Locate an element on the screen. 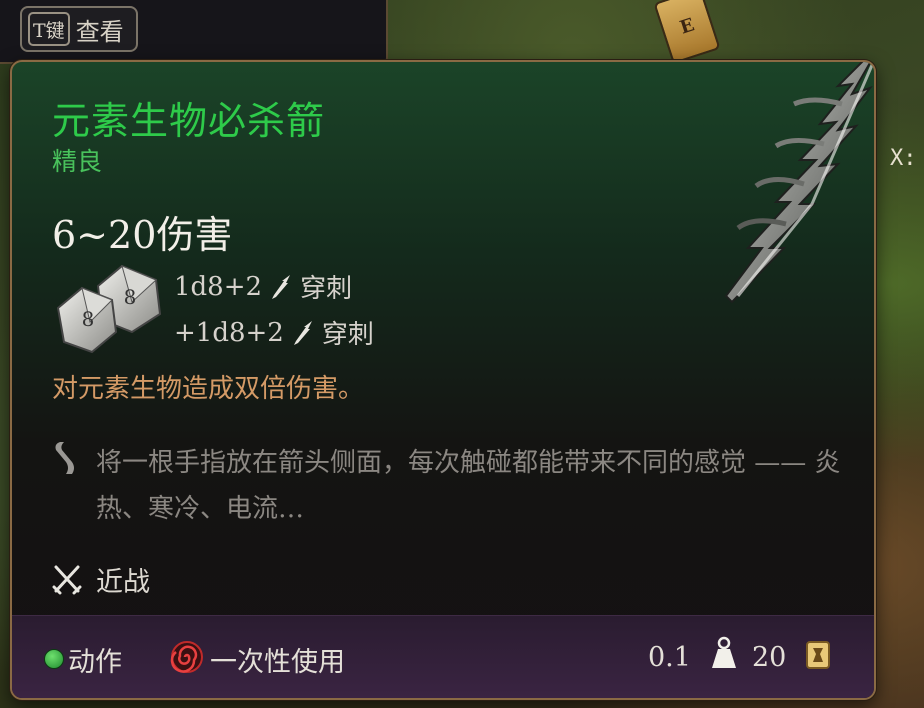 The image size is (924, 708). damage-row: 1d8+2 穿刺 is located at coordinates (263, 286).